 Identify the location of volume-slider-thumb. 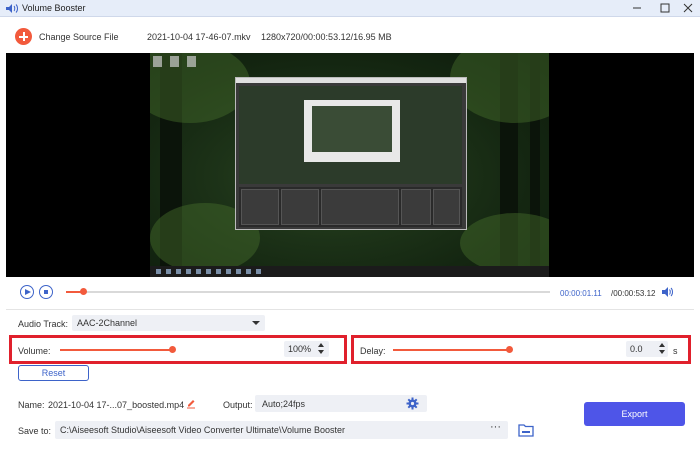
(172, 349).